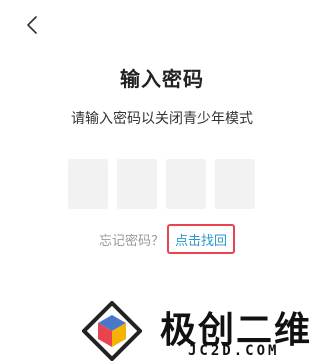  What do you see at coordinates (132, 241) in the screenshot?
I see `forgot-password-label: 忘记密码？` at bounding box center [132, 241].